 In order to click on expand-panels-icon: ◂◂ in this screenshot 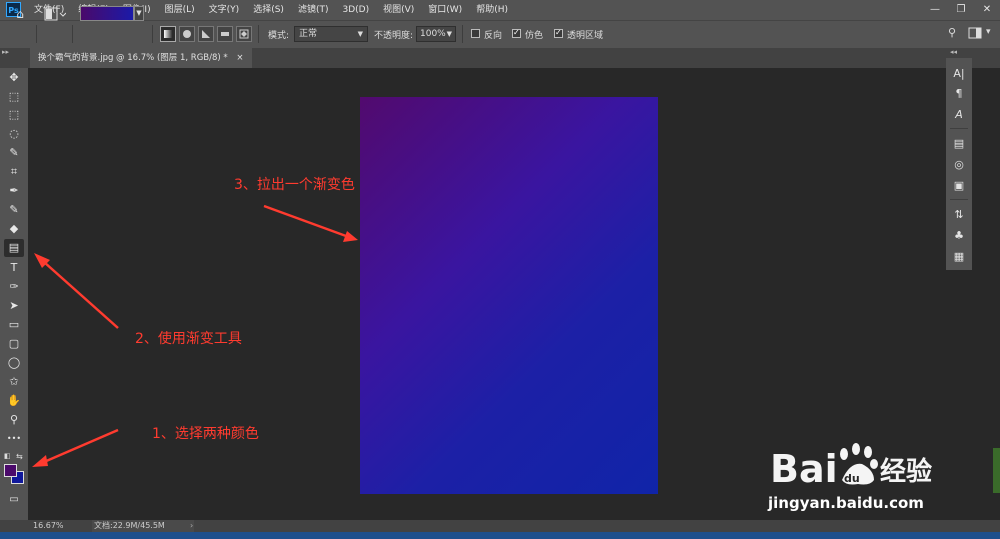, I will do `click(953, 52)`.